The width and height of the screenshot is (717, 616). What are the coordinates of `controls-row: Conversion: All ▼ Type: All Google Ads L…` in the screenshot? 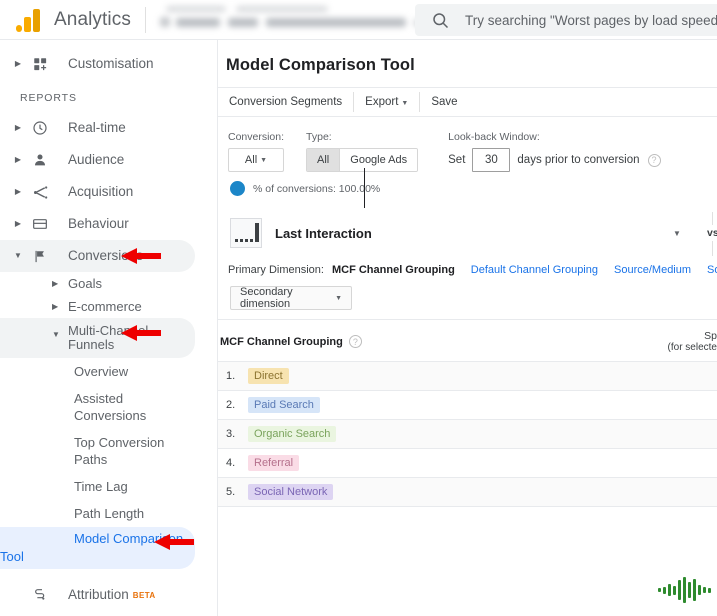 It's located at (467, 144).